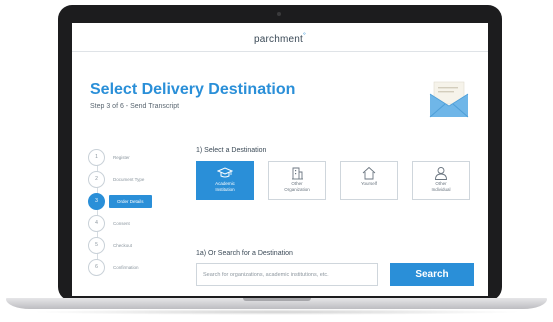 This screenshot has height=322, width=553. I want to click on destination-section-label: 1) Select a Destination, so click(231, 150).